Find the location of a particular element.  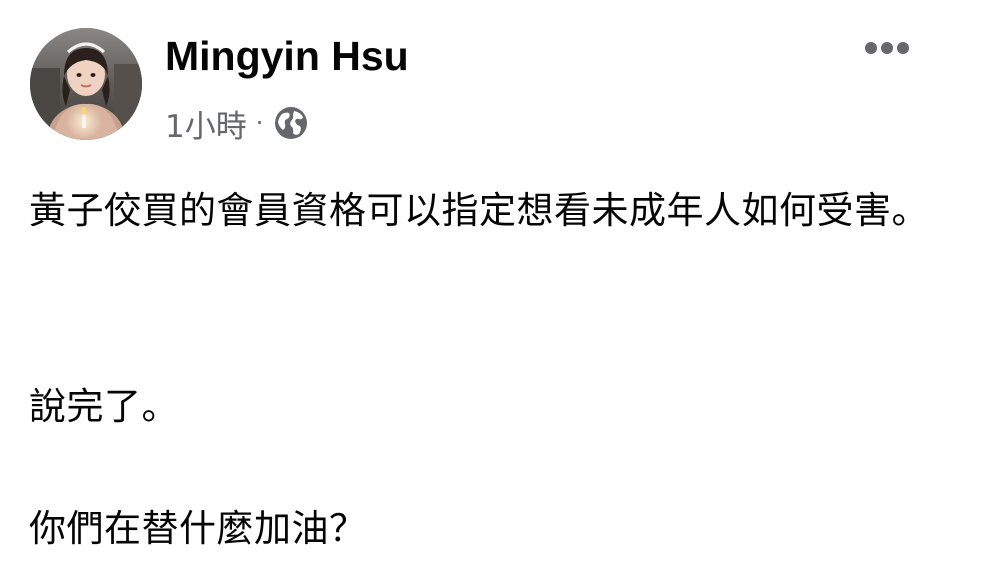

post-paragraph: 你們在替什麼加油？ is located at coordinates (198, 528).